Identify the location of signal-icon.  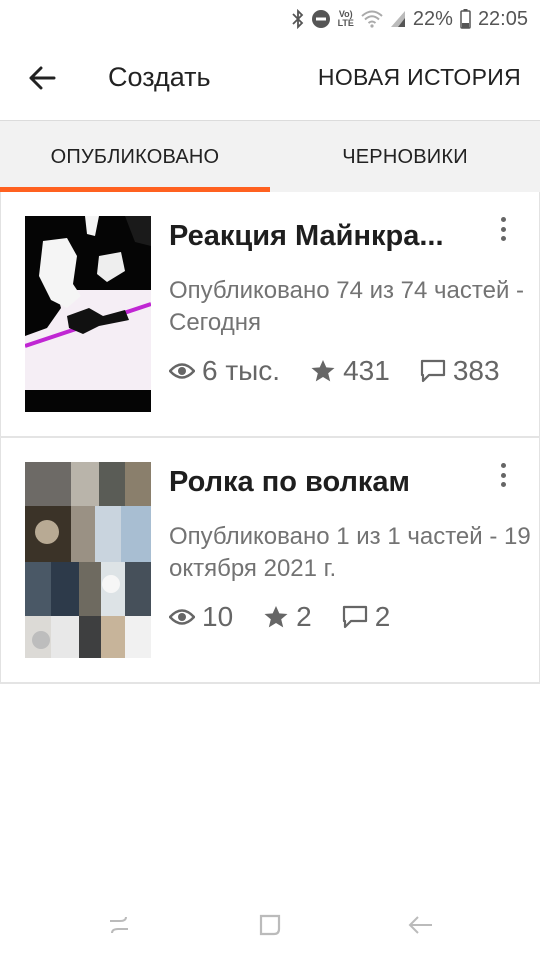
(398, 19).